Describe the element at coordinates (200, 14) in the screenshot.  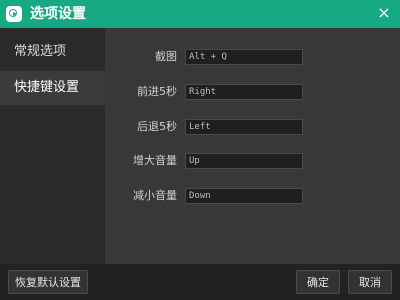
I see `title-bar: 选项设置 ×` at that location.